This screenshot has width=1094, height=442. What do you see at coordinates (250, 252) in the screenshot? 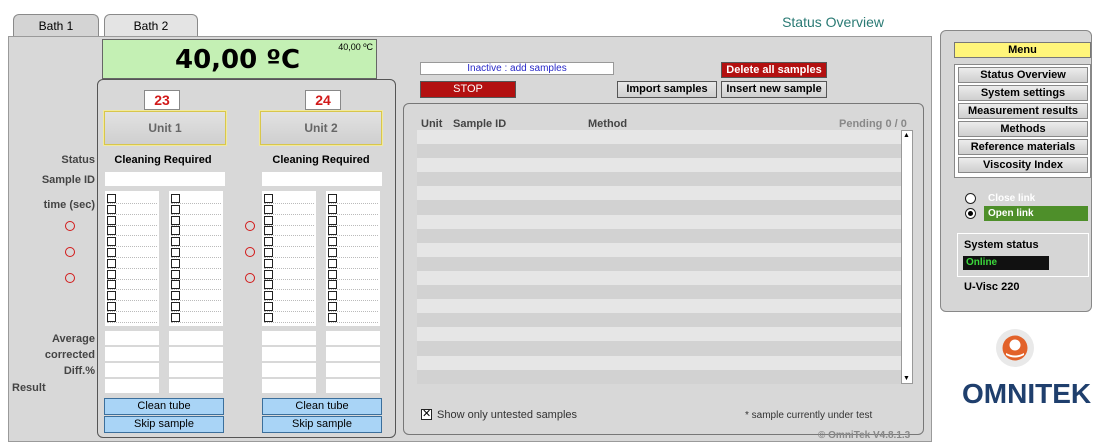
I see `unit-2-indicator-circle` at bounding box center [250, 252].